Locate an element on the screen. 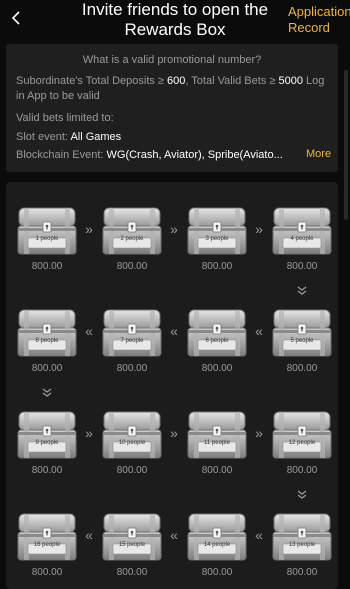 Image resolution: width=350 pixels, height=589 pixels. box-people-label: 11 people is located at coordinates (217, 443).